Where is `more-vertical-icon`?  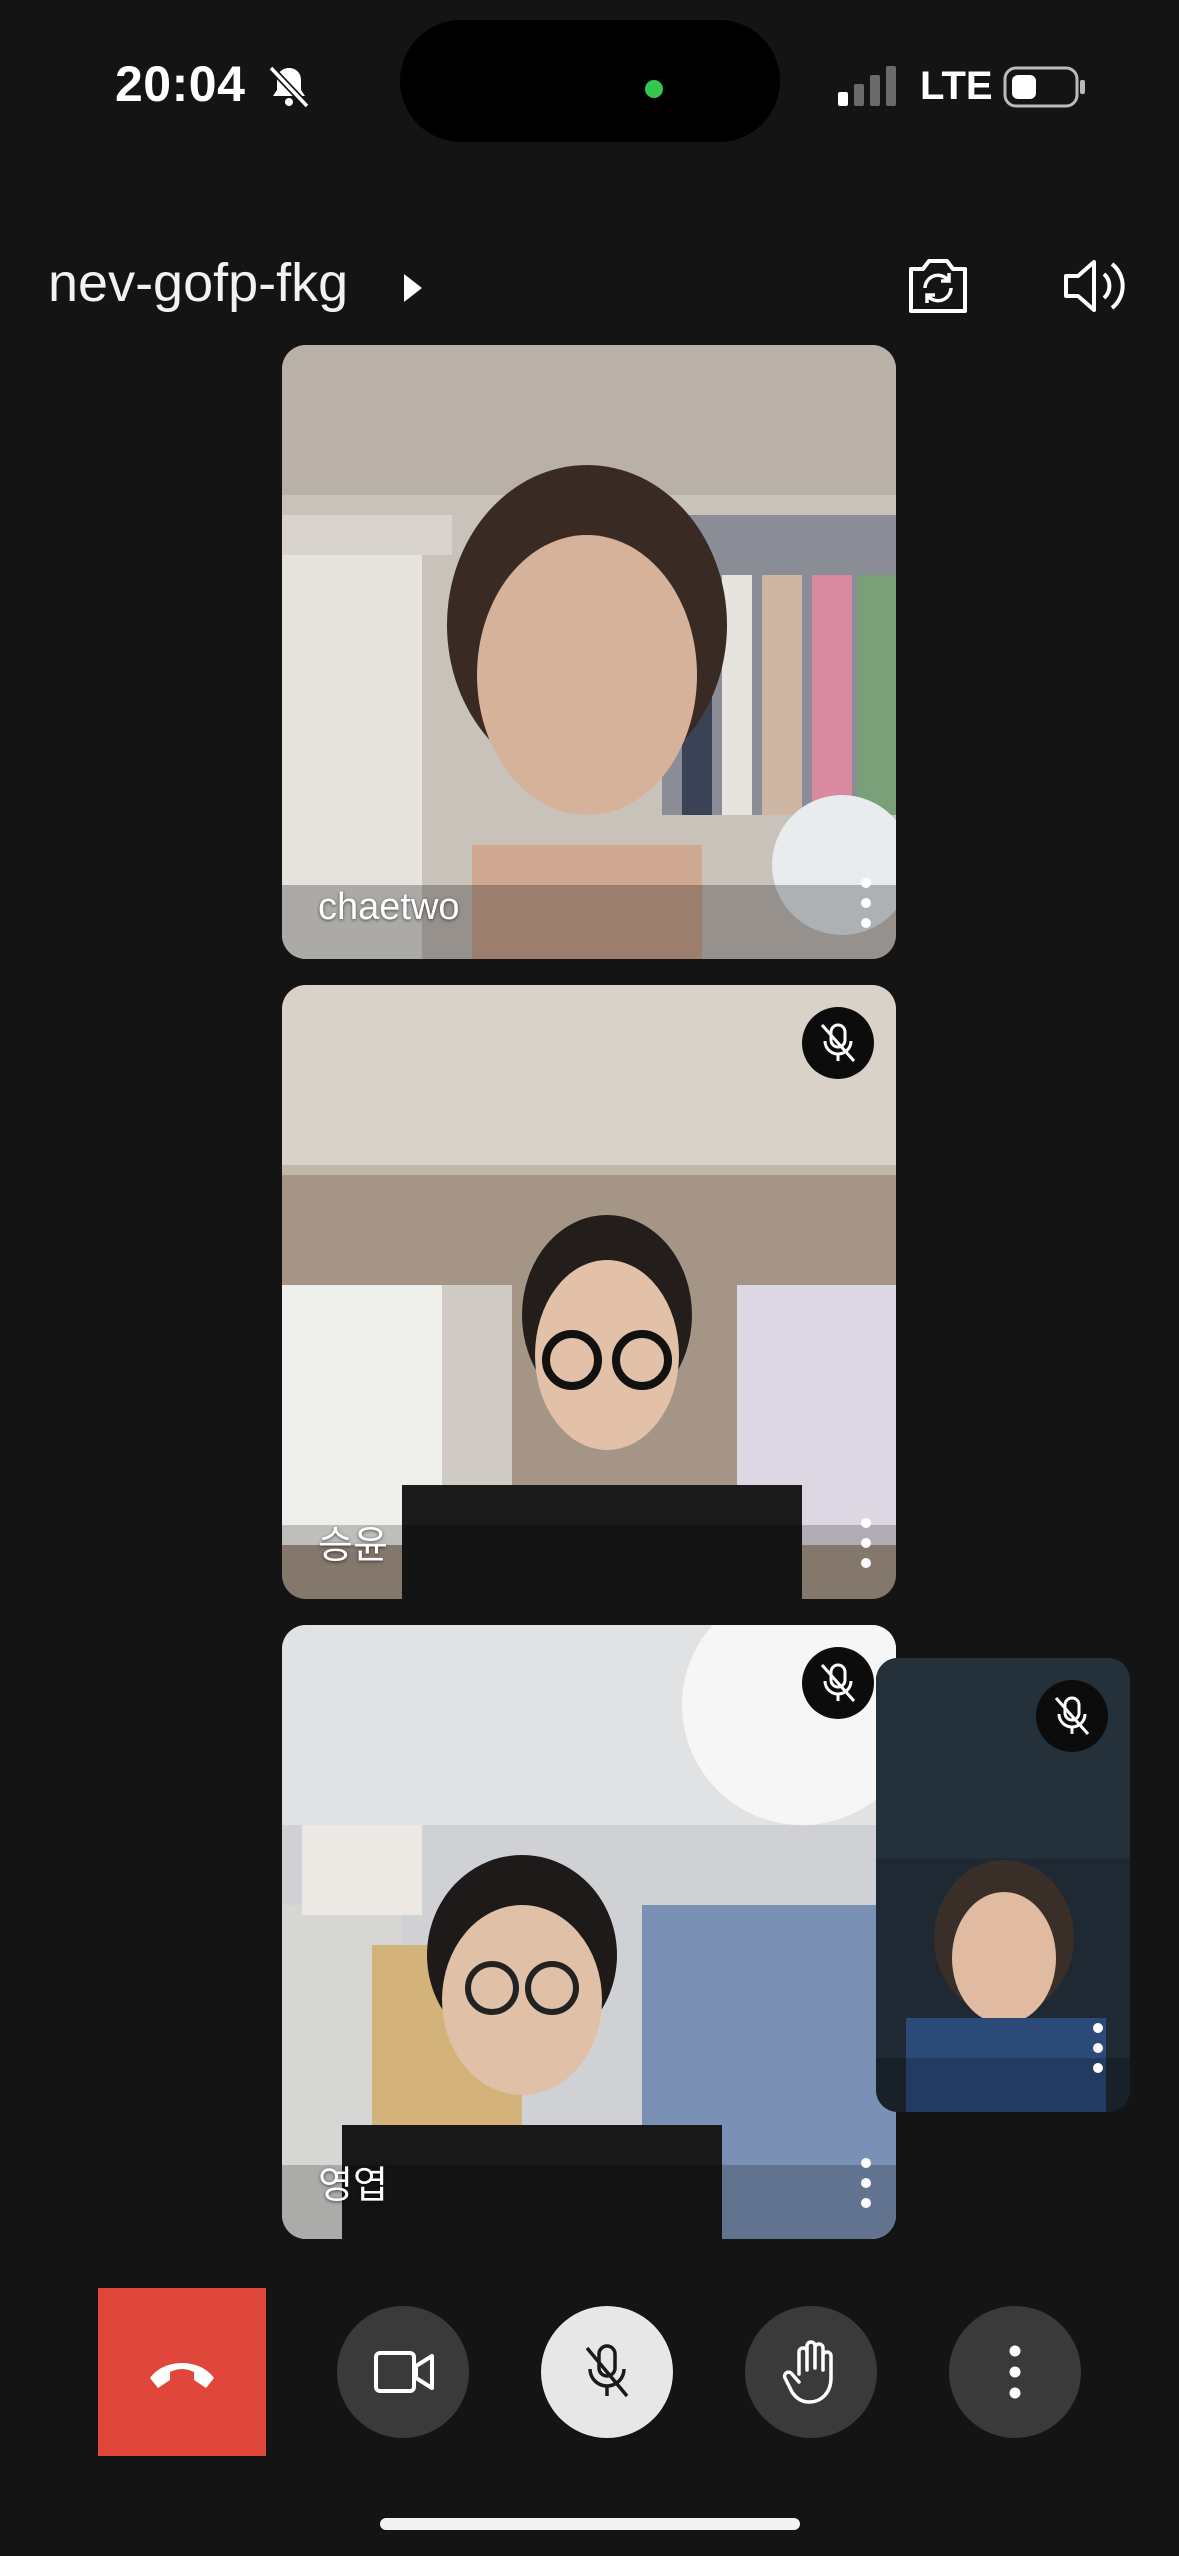 more-vertical-icon is located at coordinates (1015, 2372).